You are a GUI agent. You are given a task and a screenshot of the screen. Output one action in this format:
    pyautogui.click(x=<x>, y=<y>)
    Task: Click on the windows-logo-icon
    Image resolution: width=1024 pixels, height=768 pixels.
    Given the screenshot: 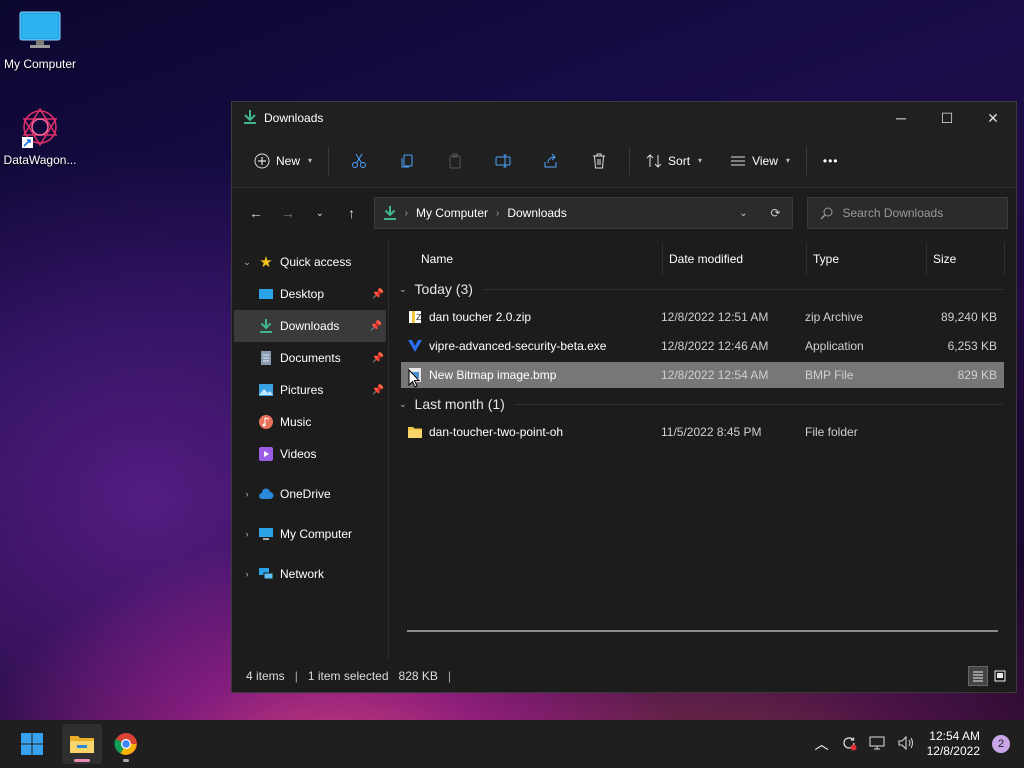 What is the action you would take?
    pyautogui.click(x=32, y=744)
    